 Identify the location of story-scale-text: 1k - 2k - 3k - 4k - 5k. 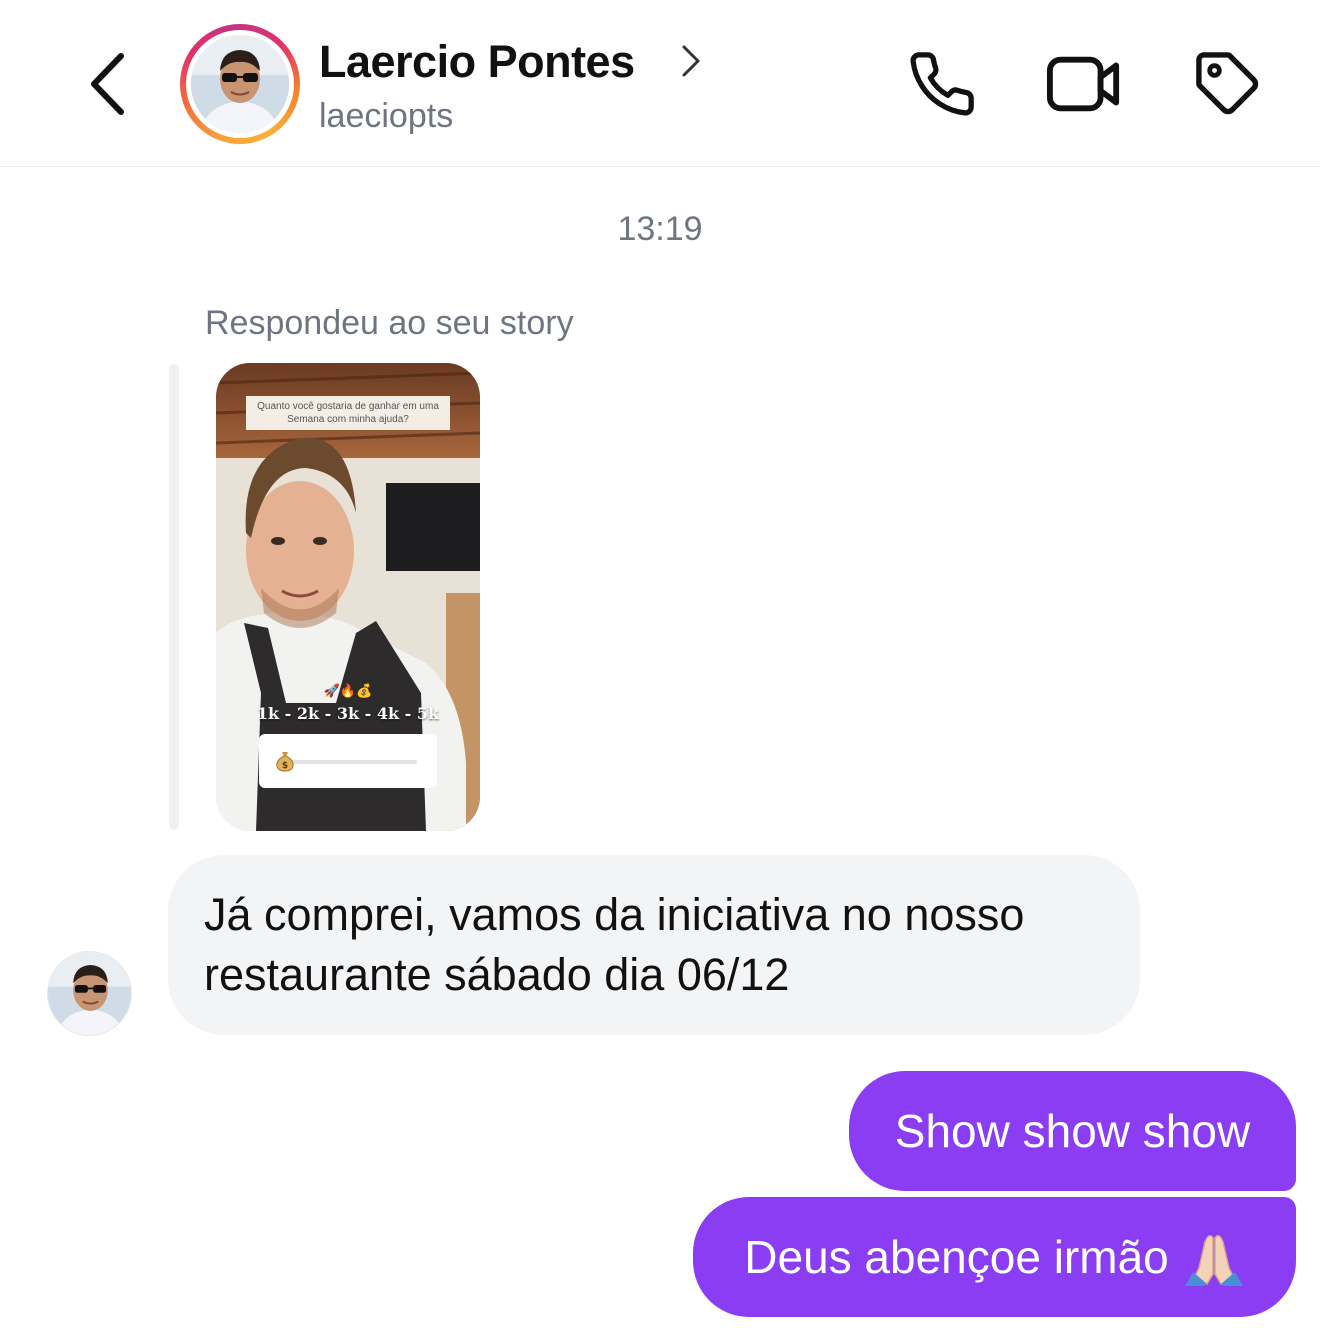
(348, 713).